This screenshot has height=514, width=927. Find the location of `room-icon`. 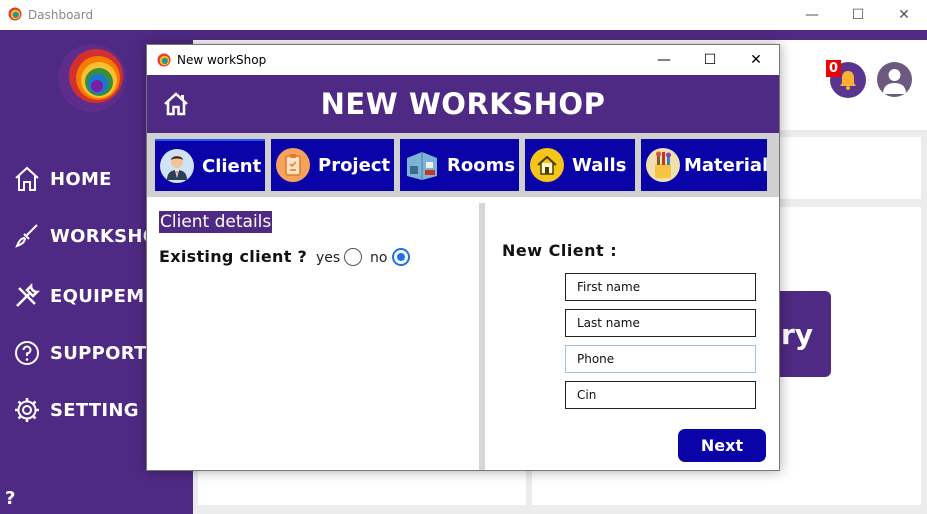

room-icon is located at coordinates (422, 165).